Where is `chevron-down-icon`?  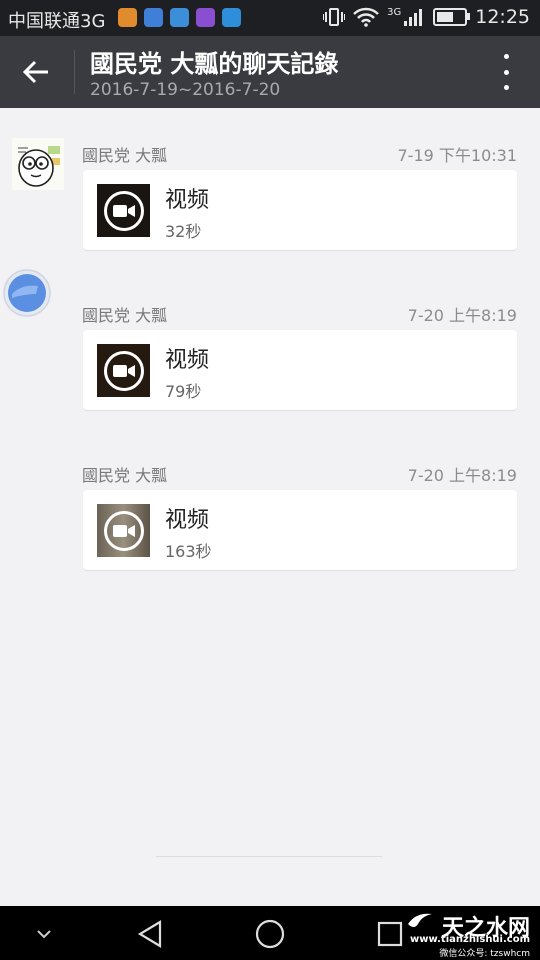 chevron-down-icon is located at coordinates (44, 934).